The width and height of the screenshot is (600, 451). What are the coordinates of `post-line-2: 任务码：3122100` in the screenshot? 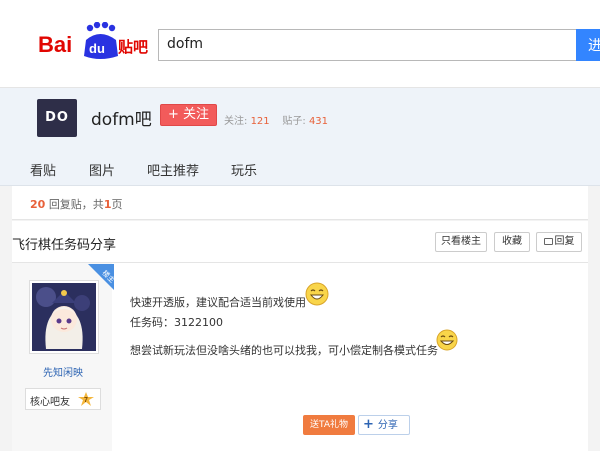 It's located at (176, 322).